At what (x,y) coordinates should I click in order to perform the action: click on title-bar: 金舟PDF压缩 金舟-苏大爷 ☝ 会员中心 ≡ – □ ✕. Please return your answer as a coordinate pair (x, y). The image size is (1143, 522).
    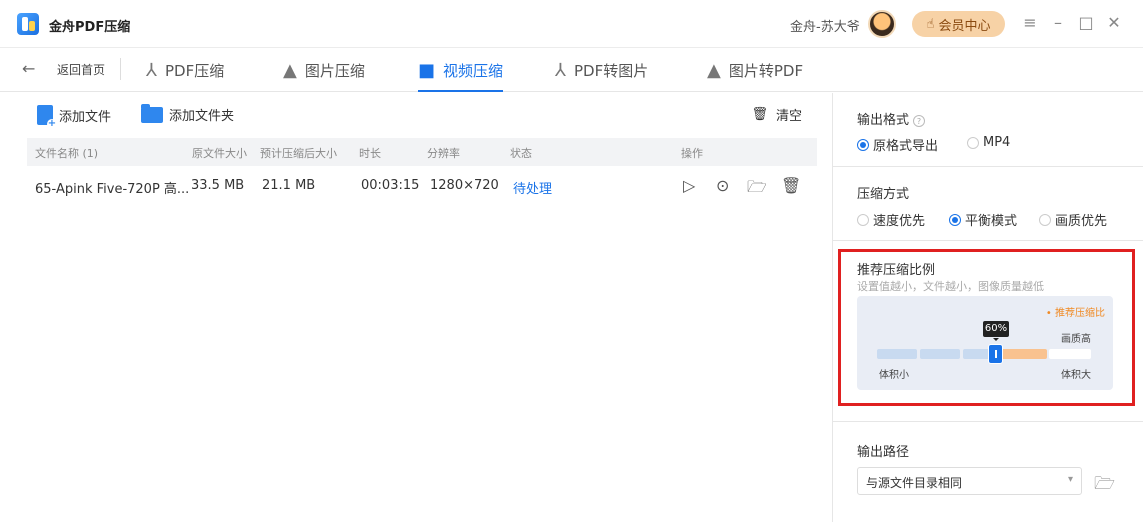
    Looking at the image, I should click on (571, 24).